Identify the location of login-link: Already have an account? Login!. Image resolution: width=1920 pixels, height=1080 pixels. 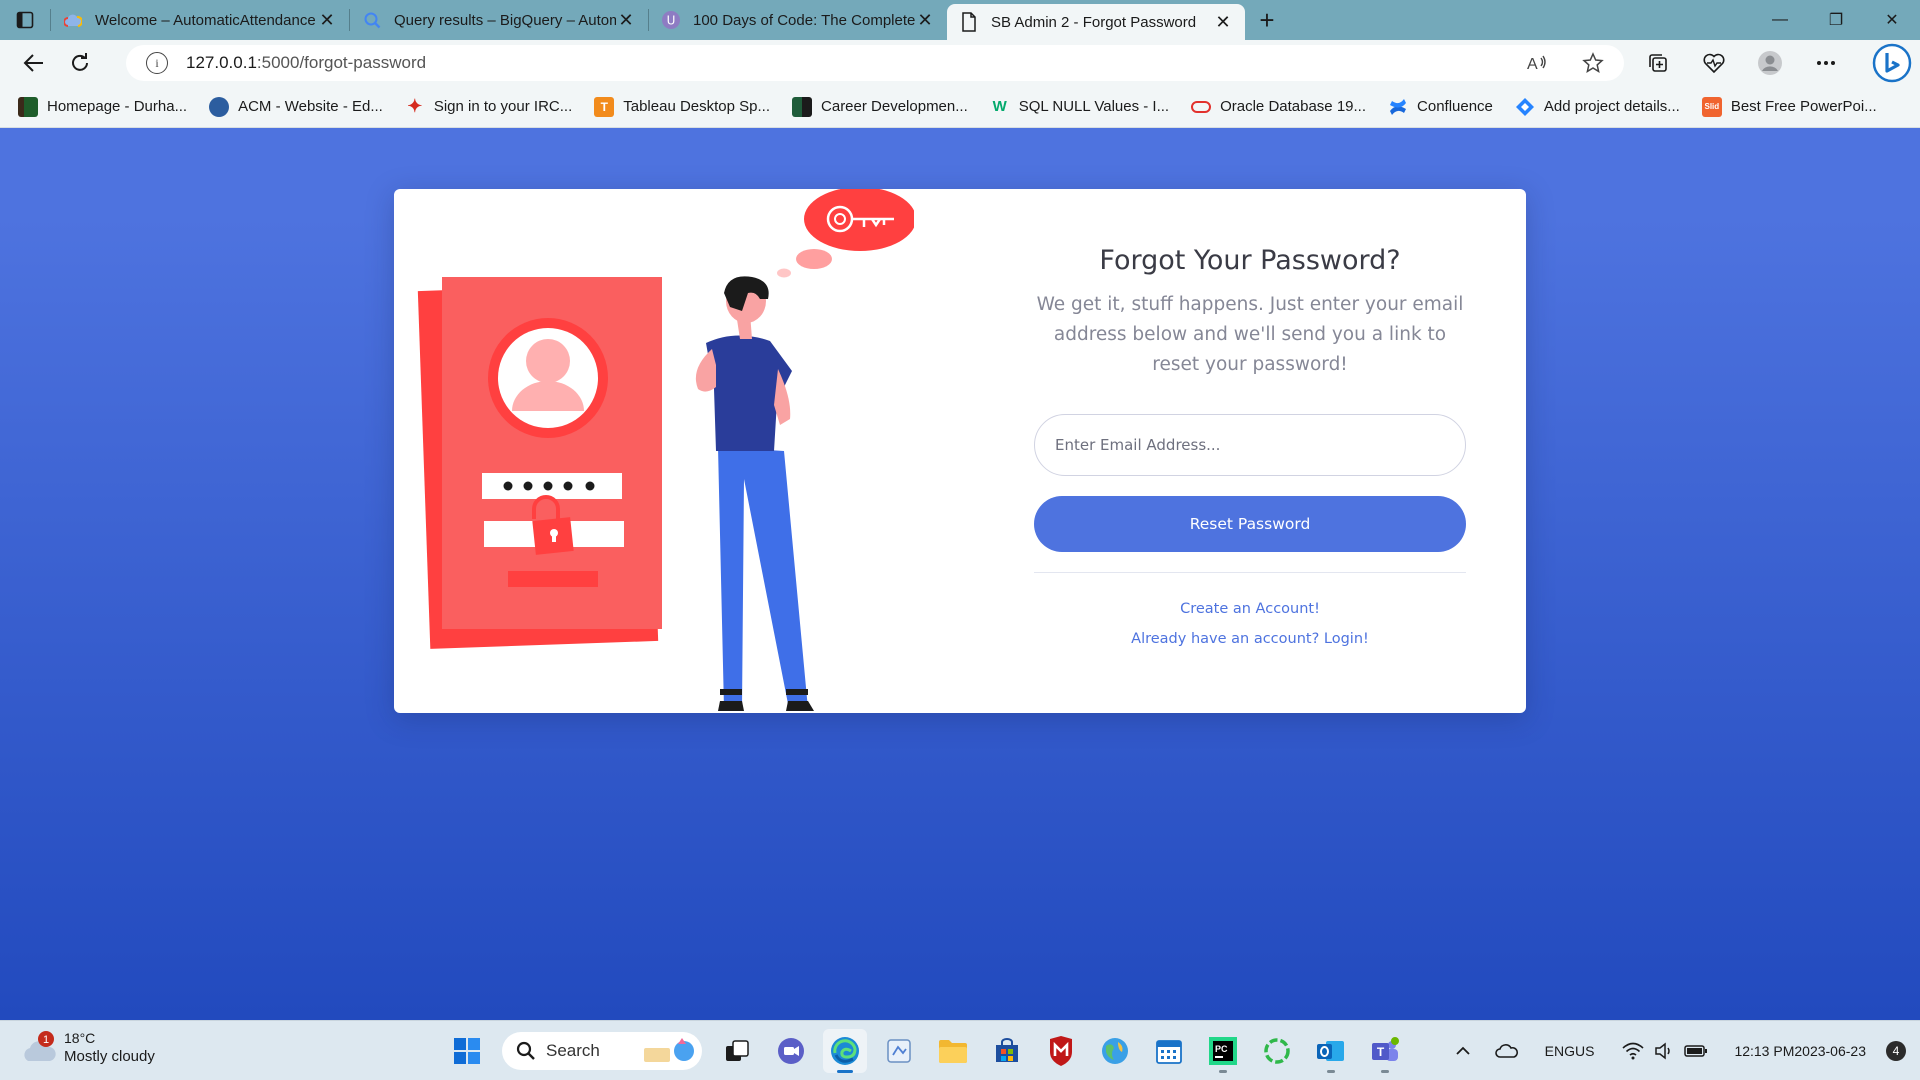
(1250, 639).